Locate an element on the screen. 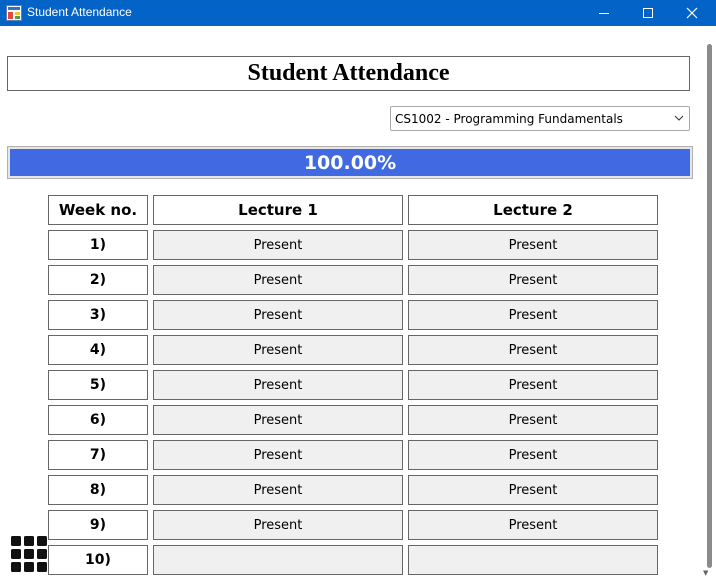 Image resolution: width=716 pixels, height=580 pixels. week-number-cell: 5) is located at coordinates (98, 385).